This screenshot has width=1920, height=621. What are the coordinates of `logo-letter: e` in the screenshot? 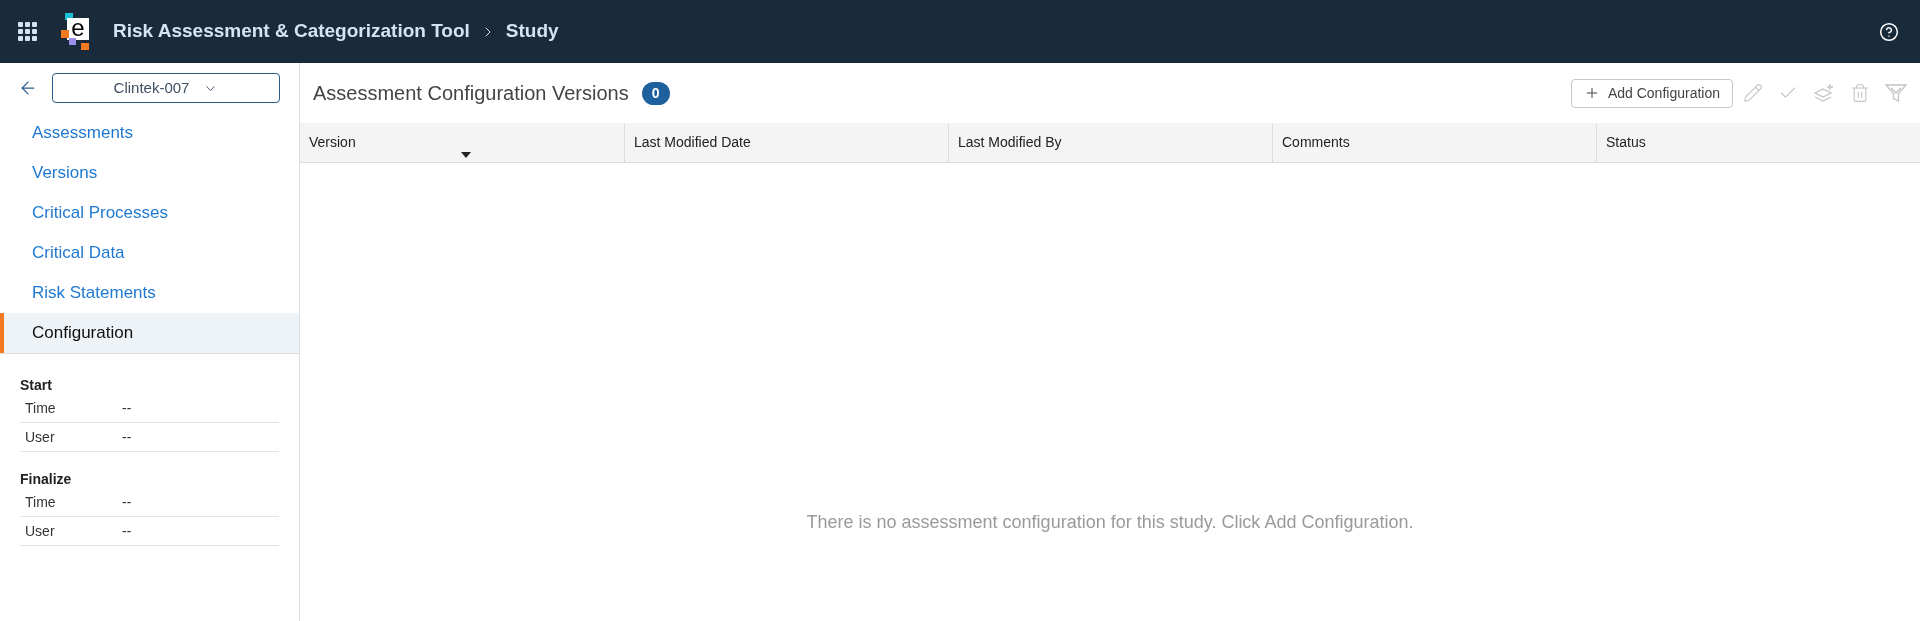 It's located at (78, 27).